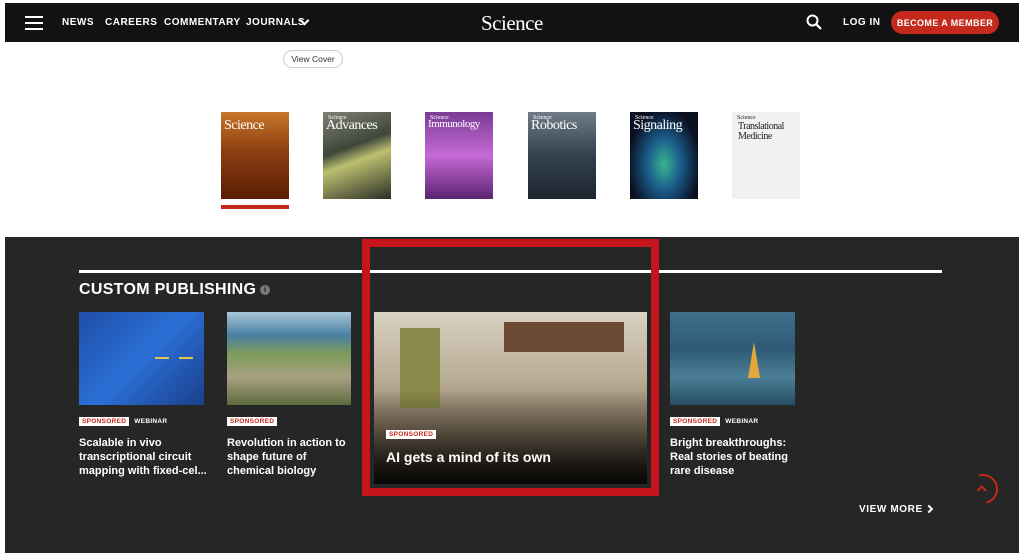  I want to click on cover-title: Advances, so click(352, 125).